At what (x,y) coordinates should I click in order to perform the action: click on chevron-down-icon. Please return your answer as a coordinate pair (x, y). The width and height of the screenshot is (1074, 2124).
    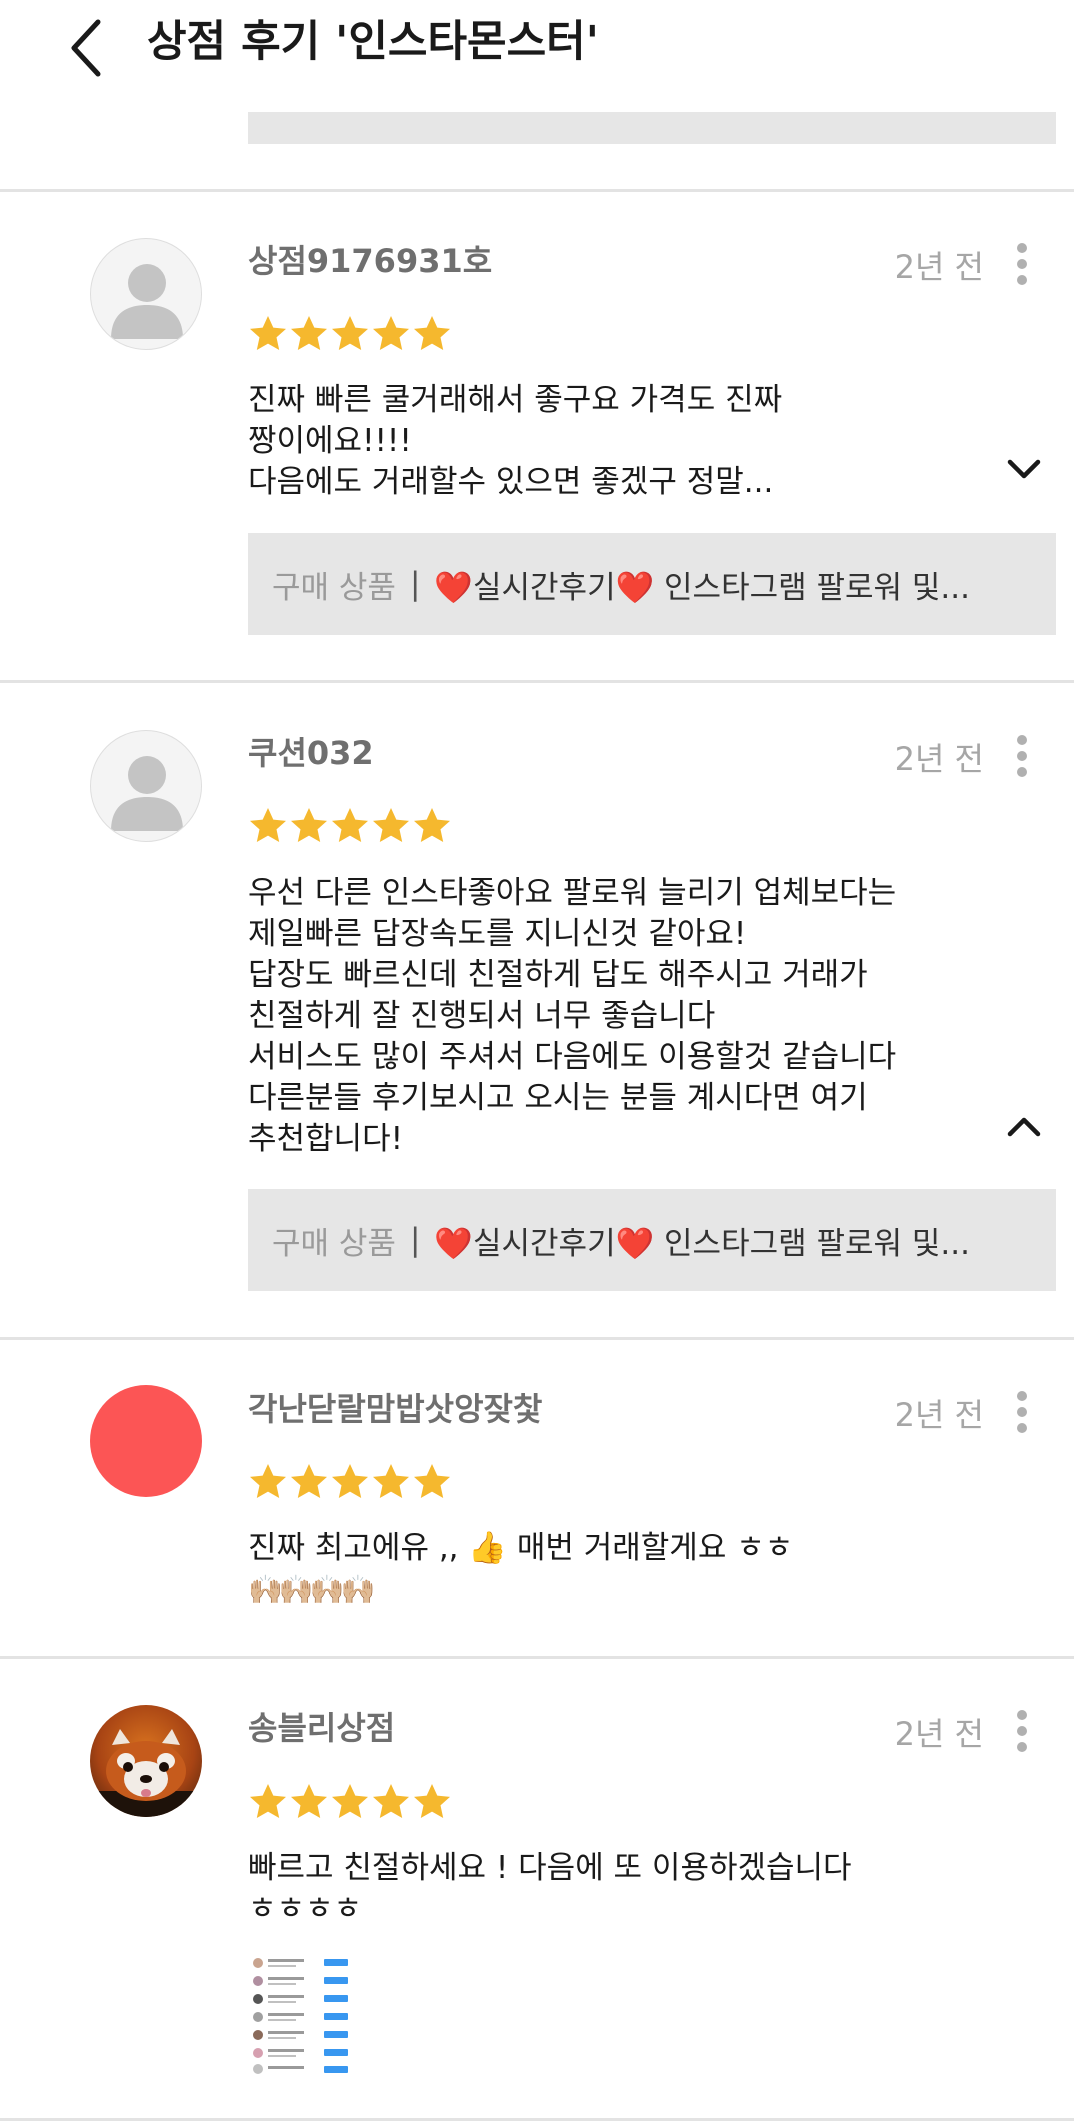
    Looking at the image, I should click on (1024, 469).